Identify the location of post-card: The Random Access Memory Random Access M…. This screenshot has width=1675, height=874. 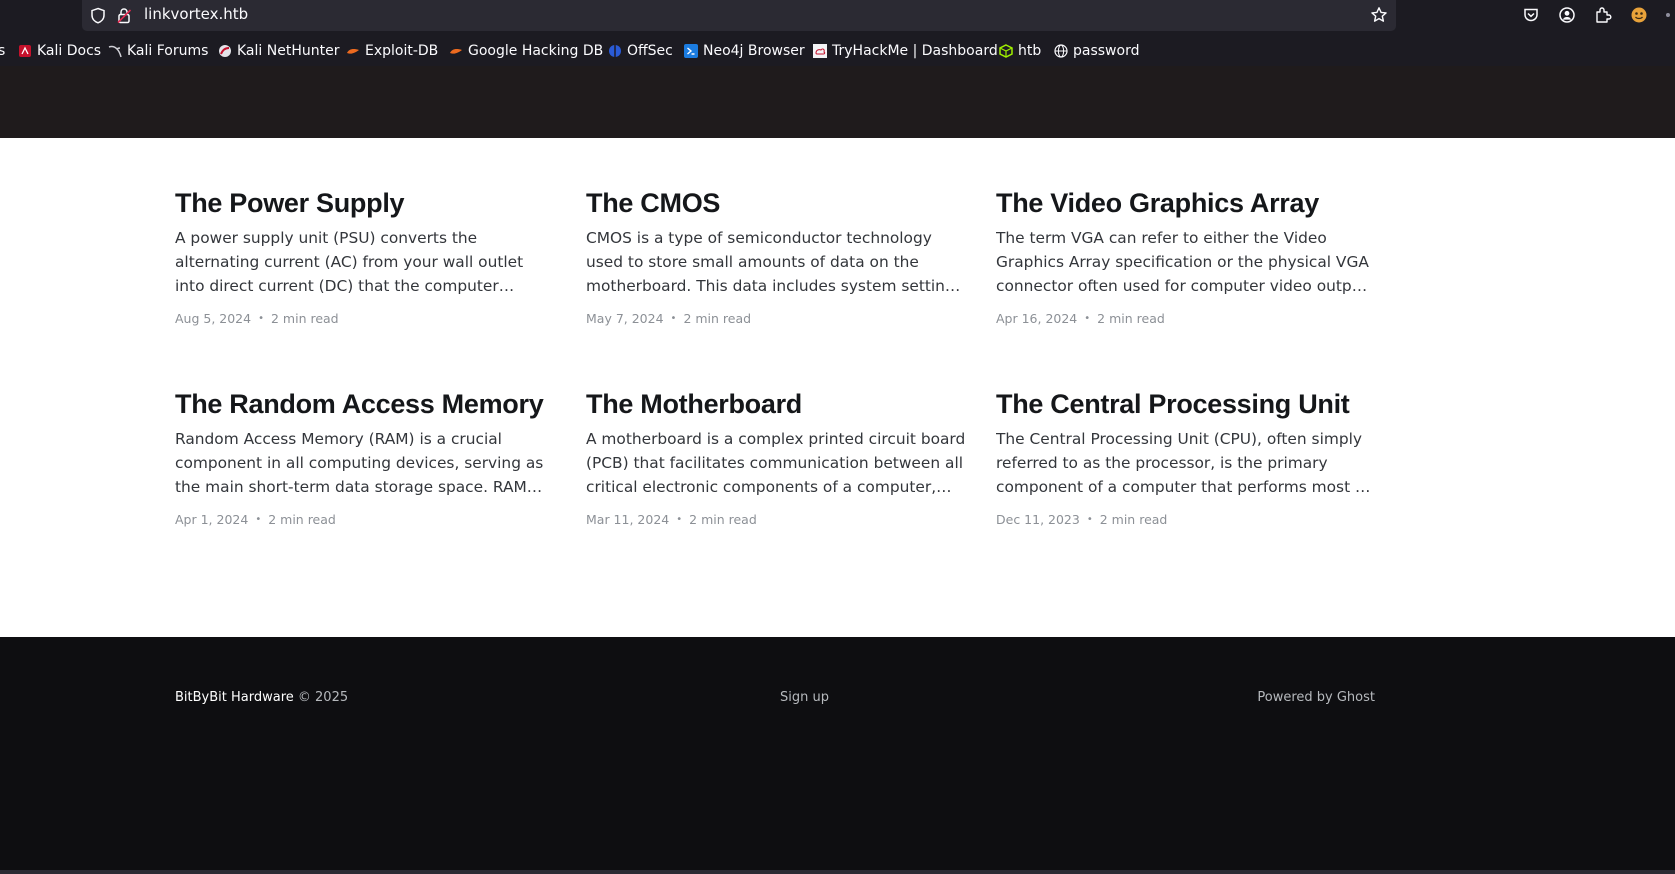
(365, 457).